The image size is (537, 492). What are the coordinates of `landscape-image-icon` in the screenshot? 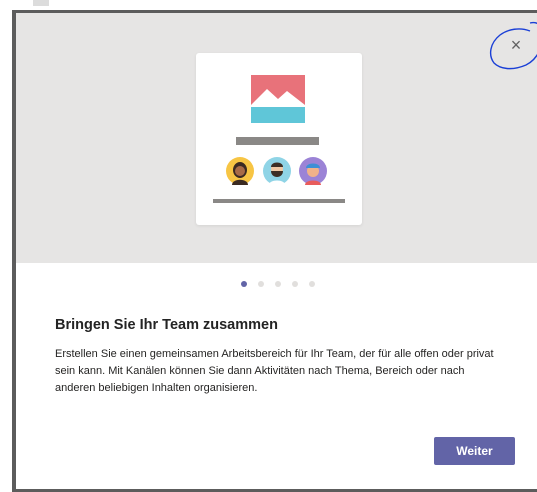 It's located at (278, 99).